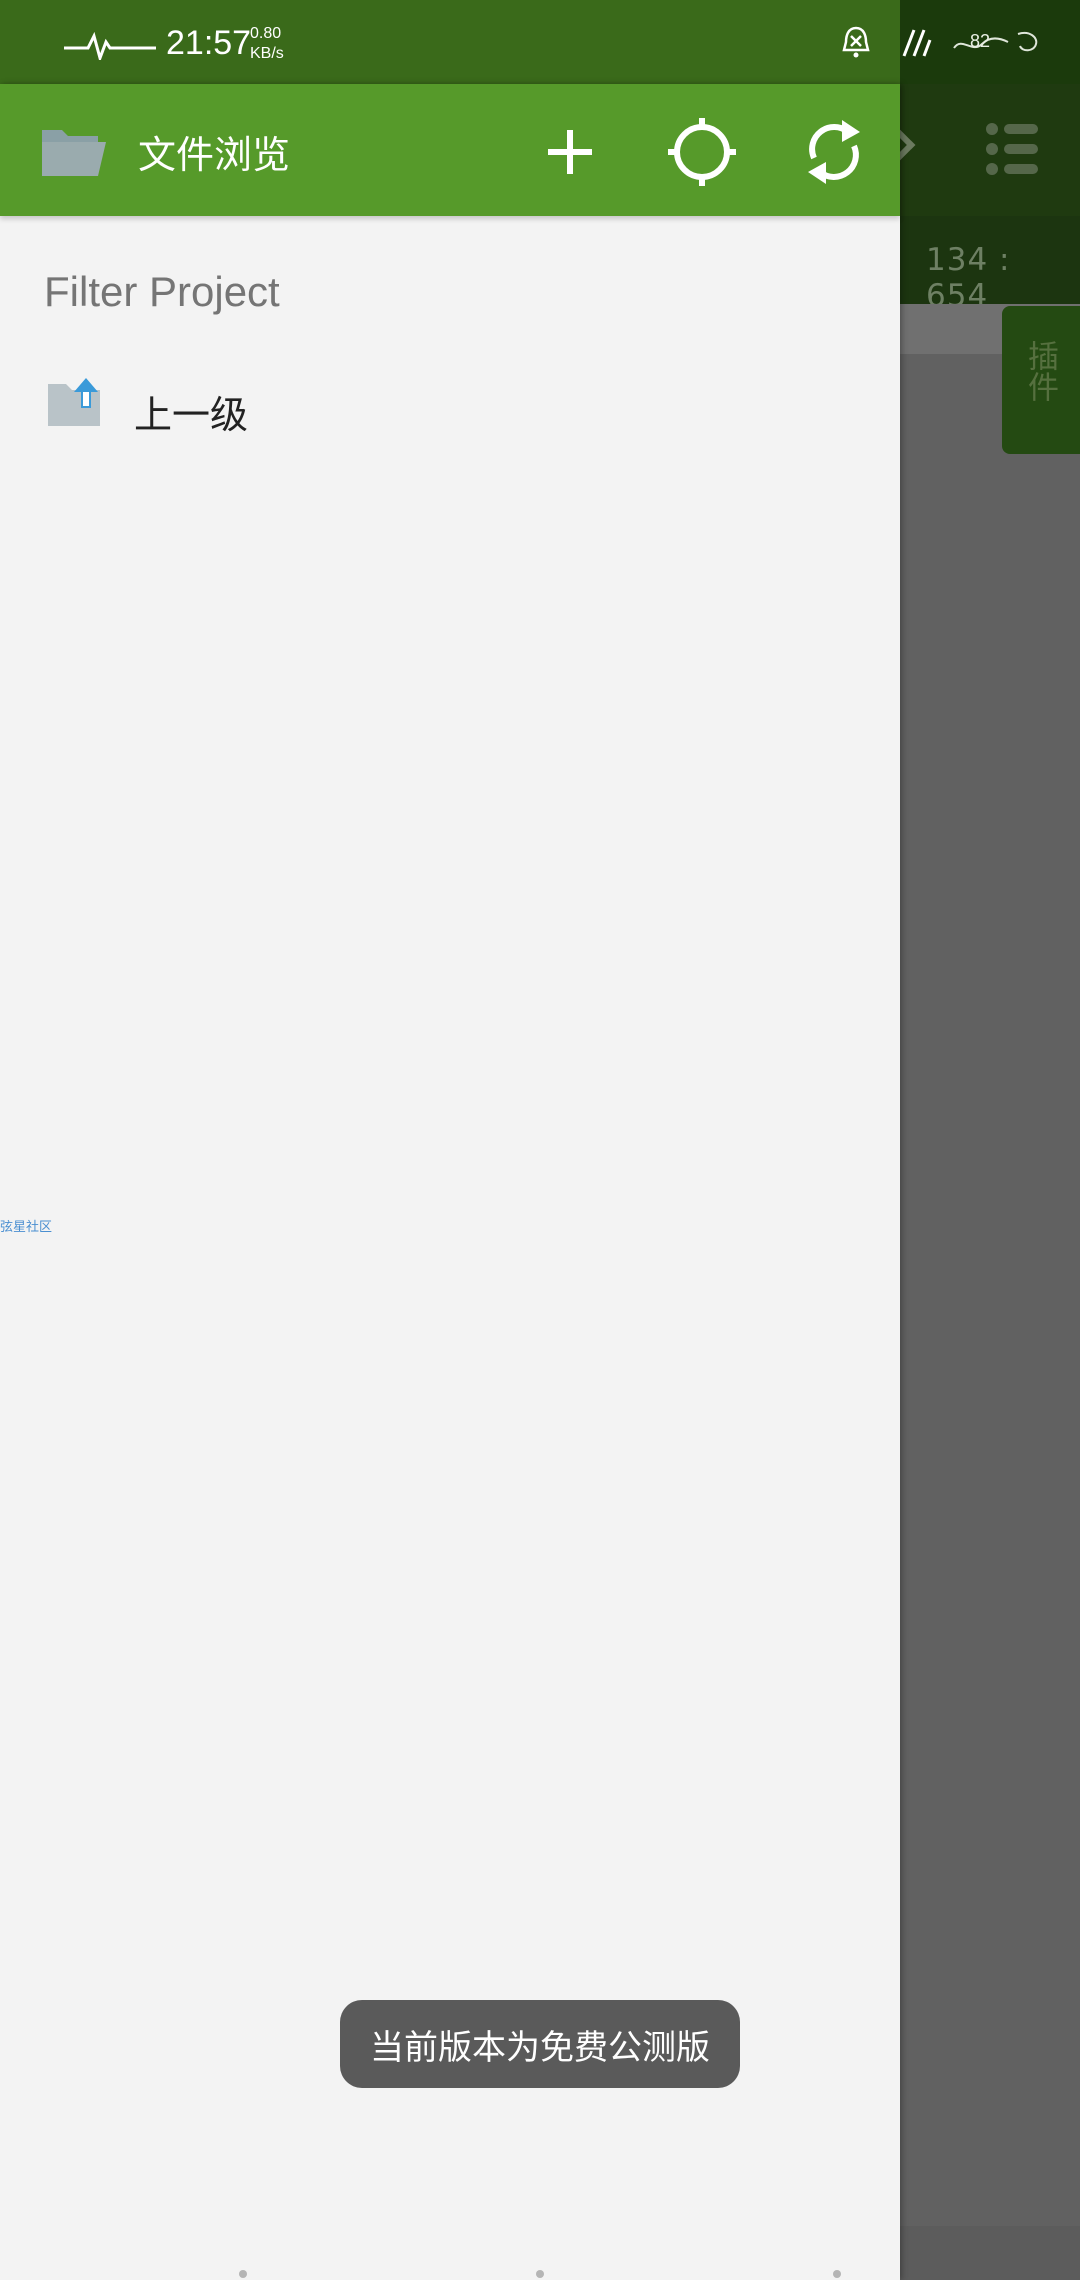 This screenshot has height=2280, width=1080. I want to click on add-button, so click(570, 152).